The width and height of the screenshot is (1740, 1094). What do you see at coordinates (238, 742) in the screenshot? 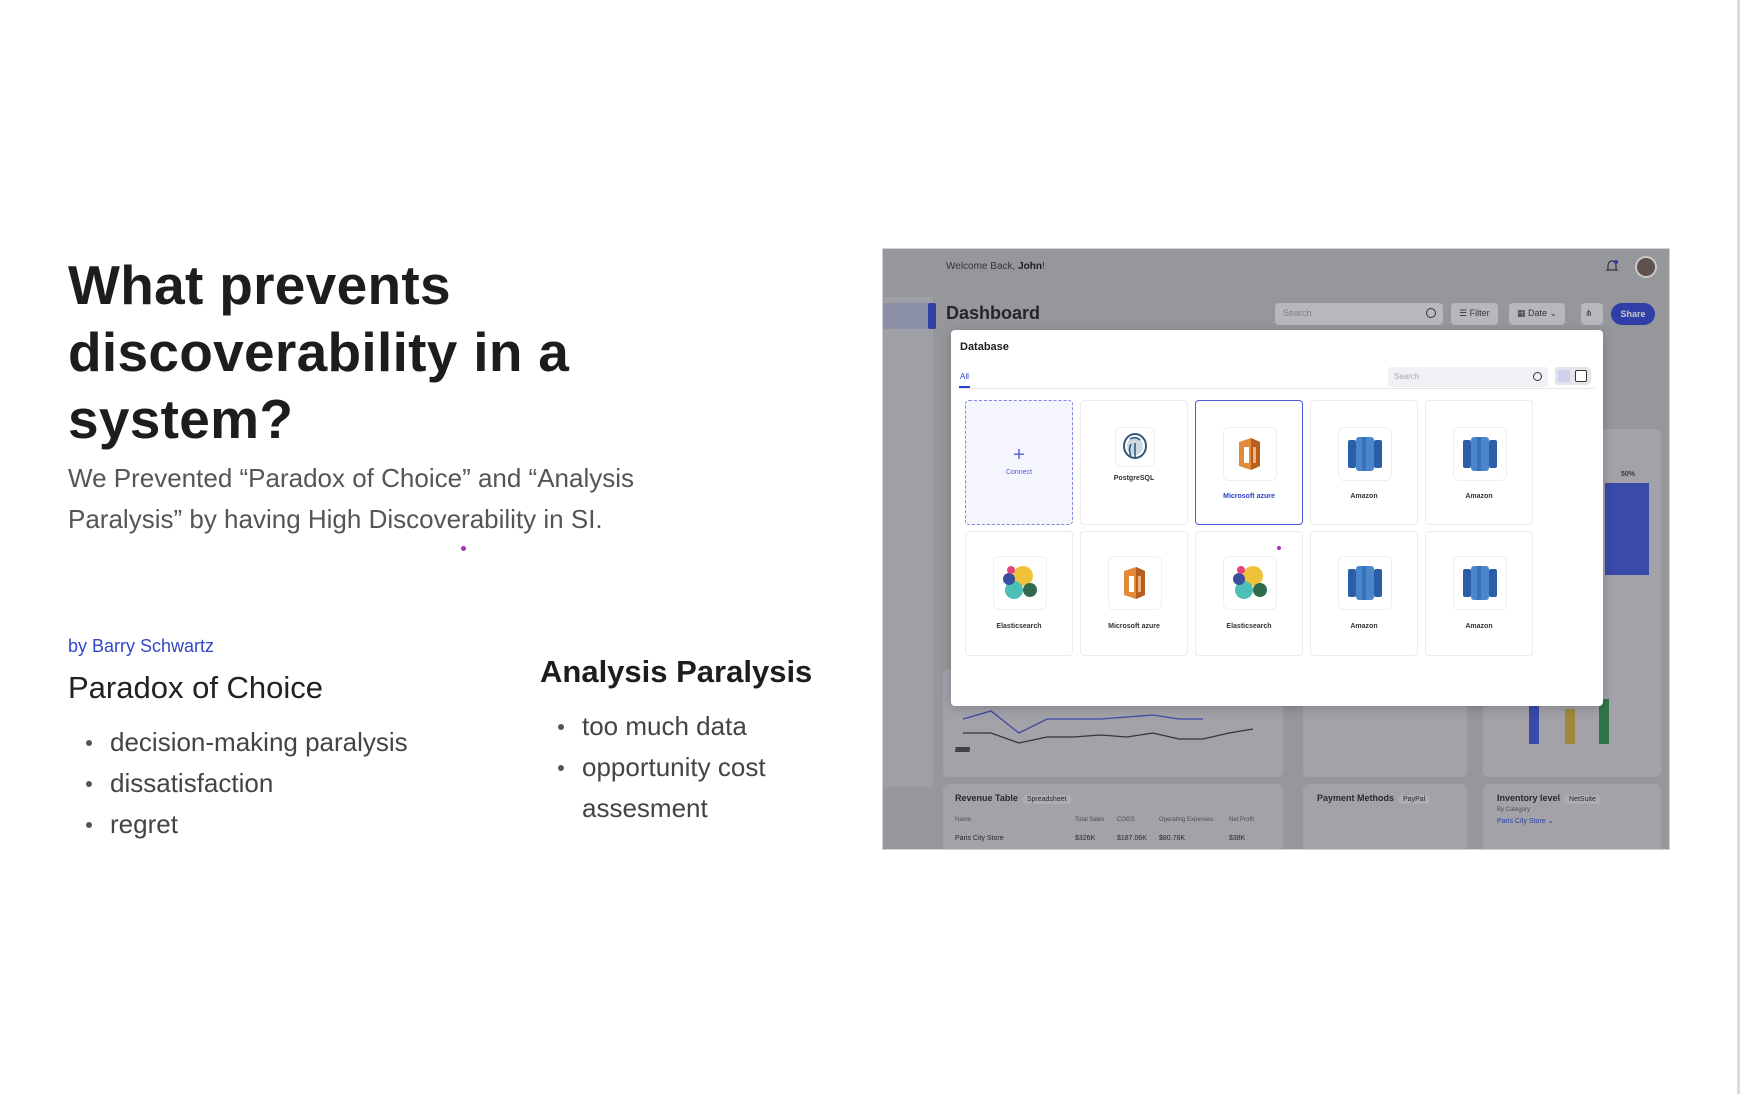
I see `list-item: decision-making paralysis` at bounding box center [238, 742].